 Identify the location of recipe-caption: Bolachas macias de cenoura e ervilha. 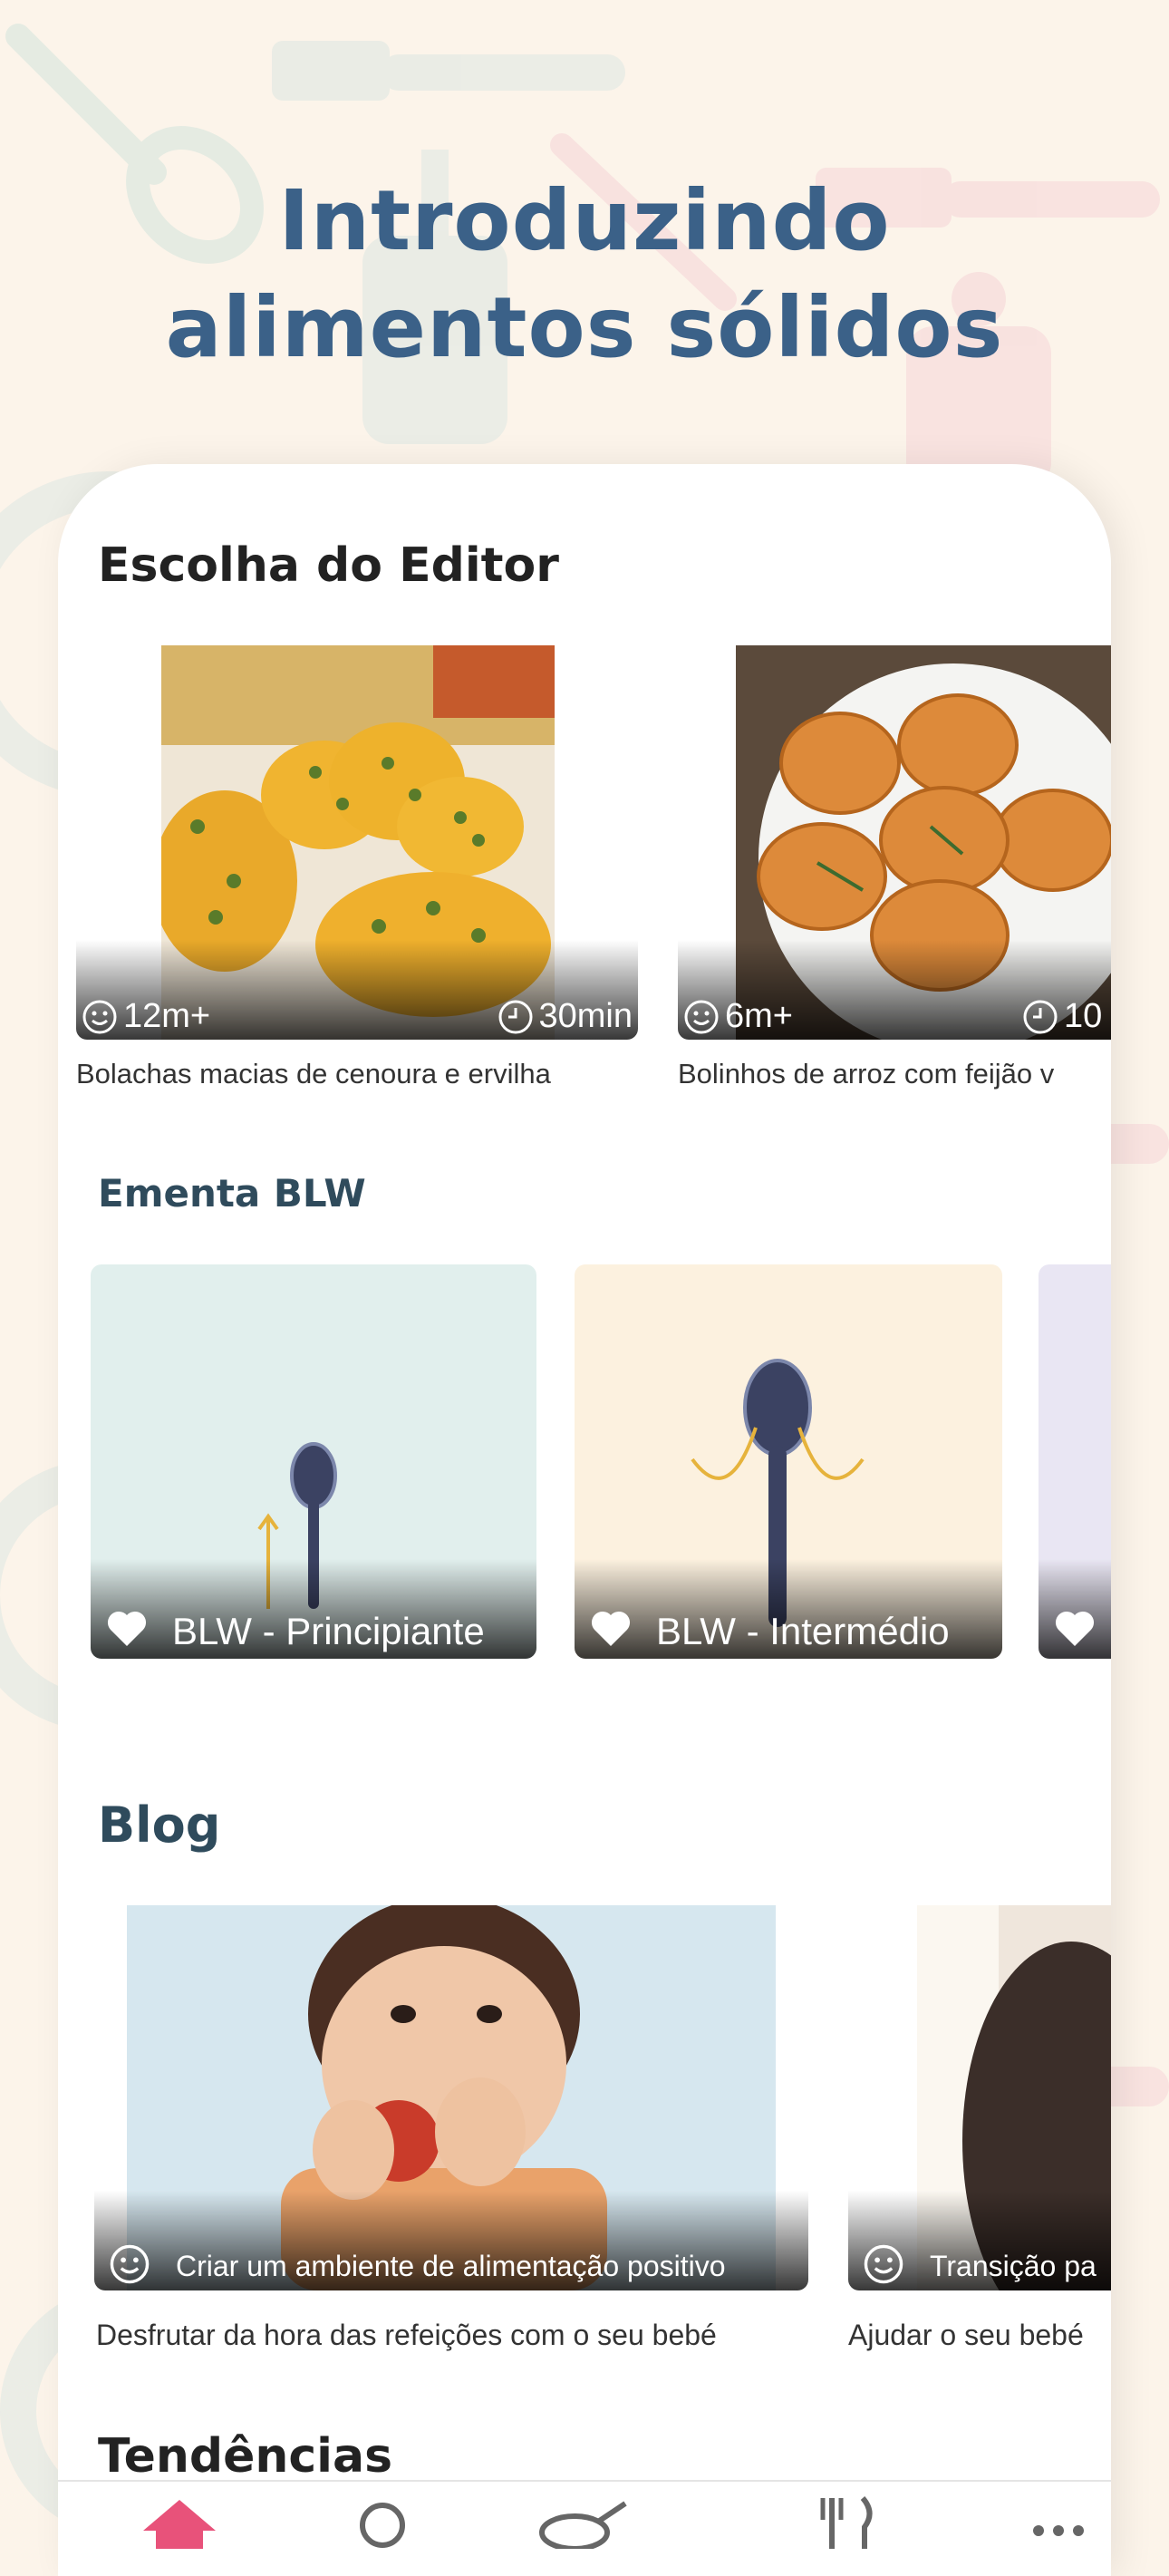
(313, 1074).